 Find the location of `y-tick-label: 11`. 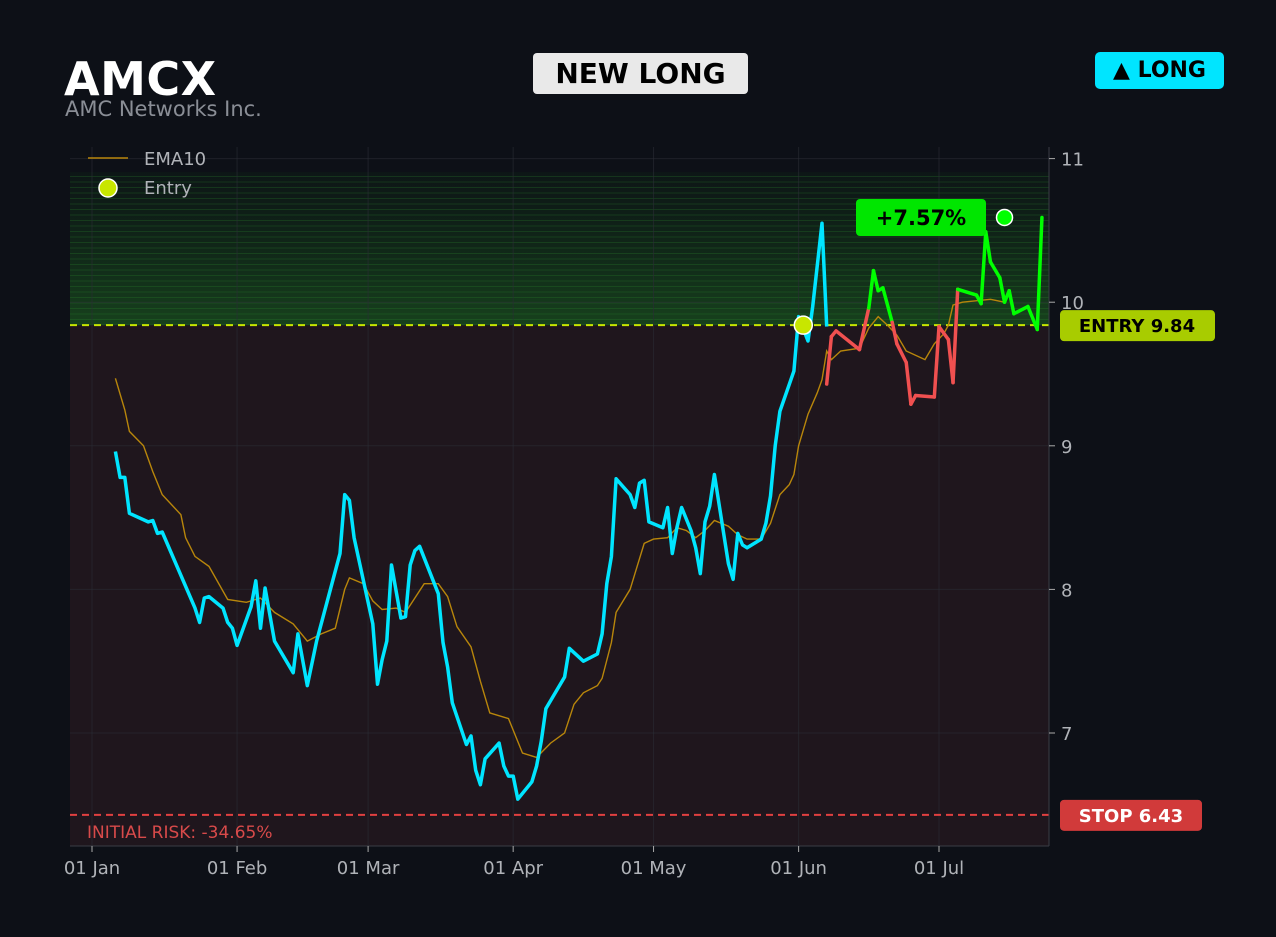

y-tick-label: 11 is located at coordinates (1072, 160).